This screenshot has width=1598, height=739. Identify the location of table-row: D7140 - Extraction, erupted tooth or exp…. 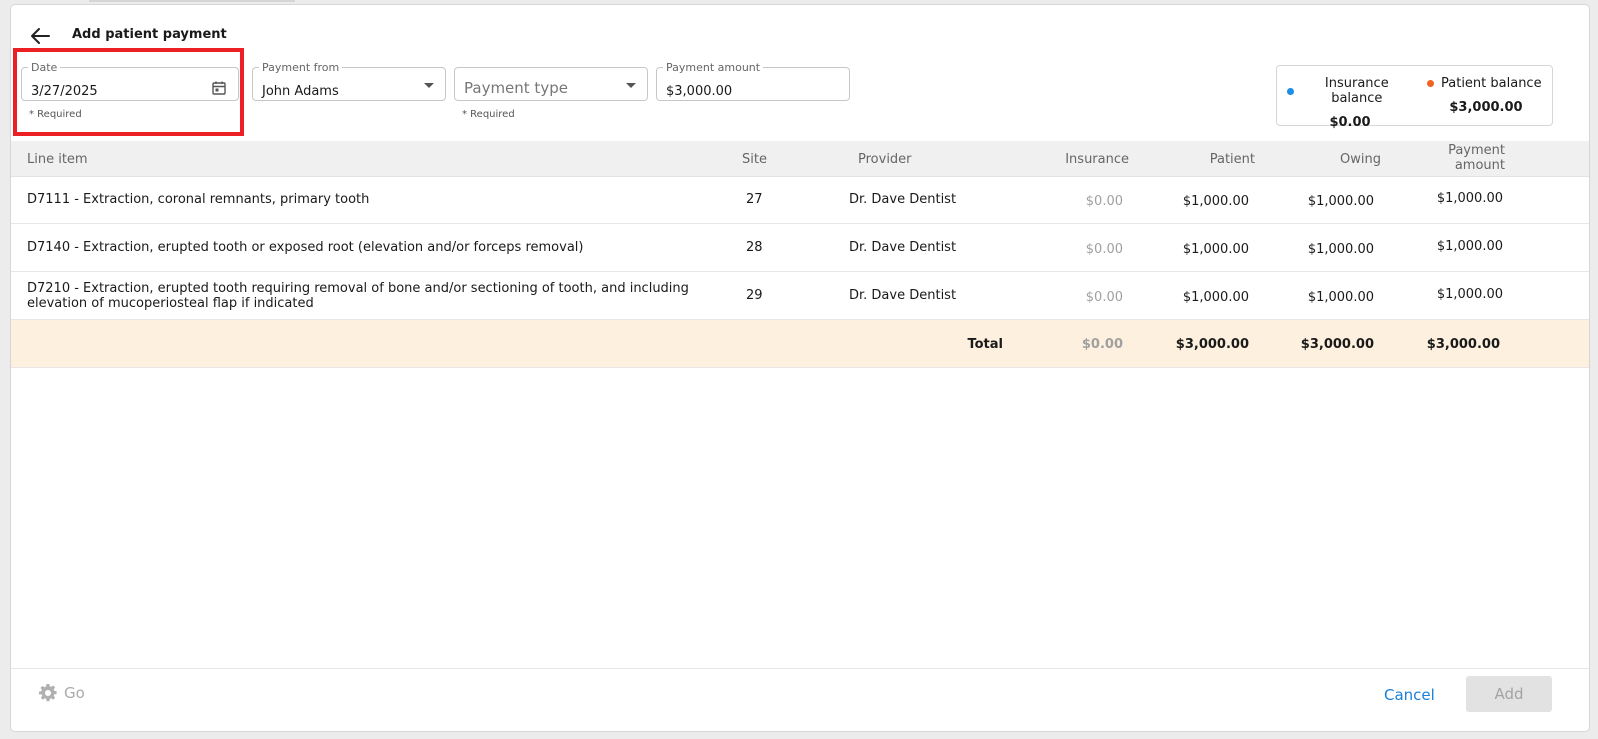
(800, 248).